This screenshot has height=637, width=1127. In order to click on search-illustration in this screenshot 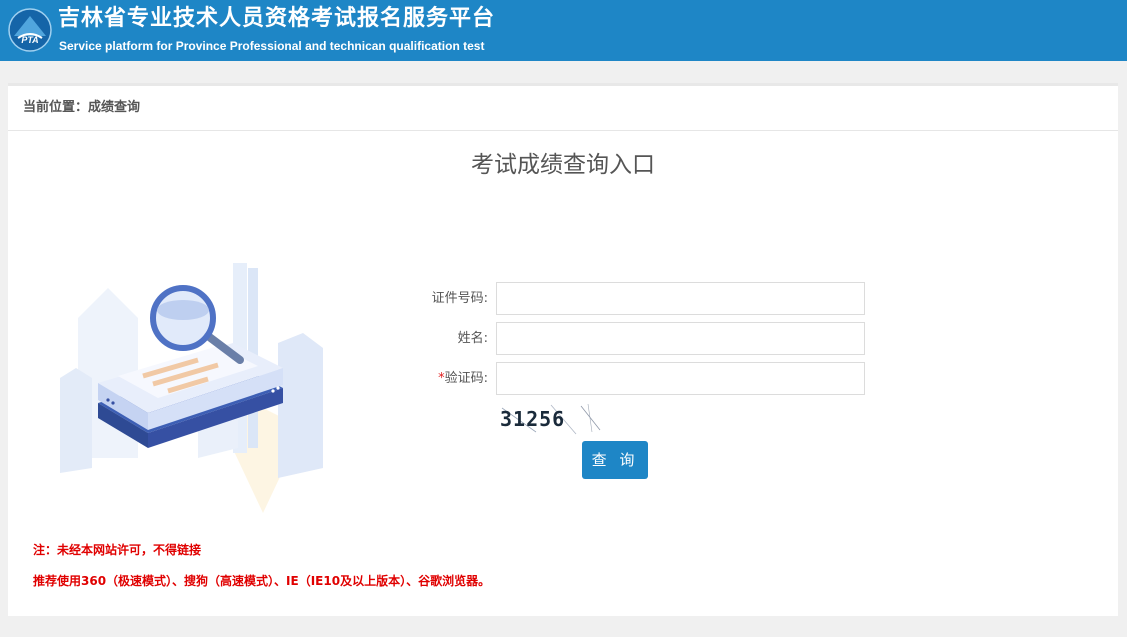, I will do `click(191, 388)`.